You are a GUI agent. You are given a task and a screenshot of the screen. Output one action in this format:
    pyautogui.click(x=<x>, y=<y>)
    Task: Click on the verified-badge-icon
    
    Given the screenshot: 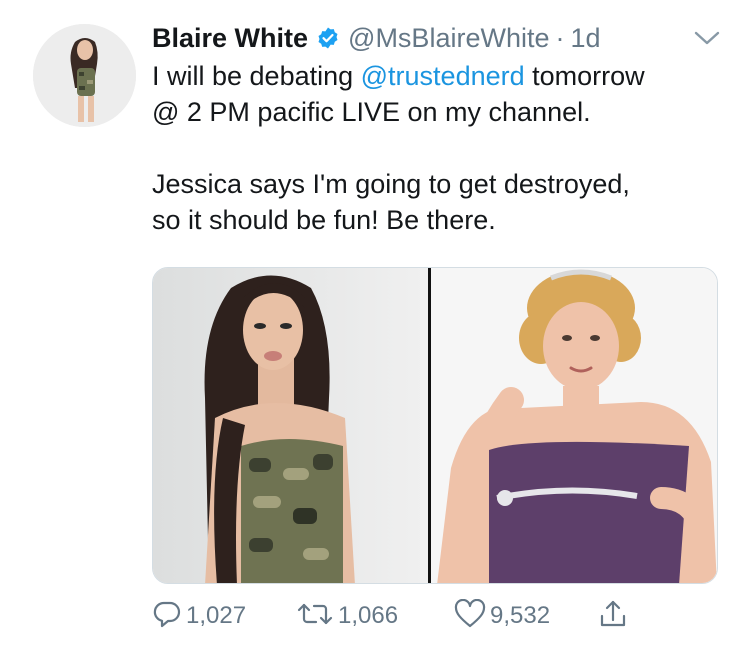 What is the action you would take?
    pyautogui.click(x=328, y=38)
    